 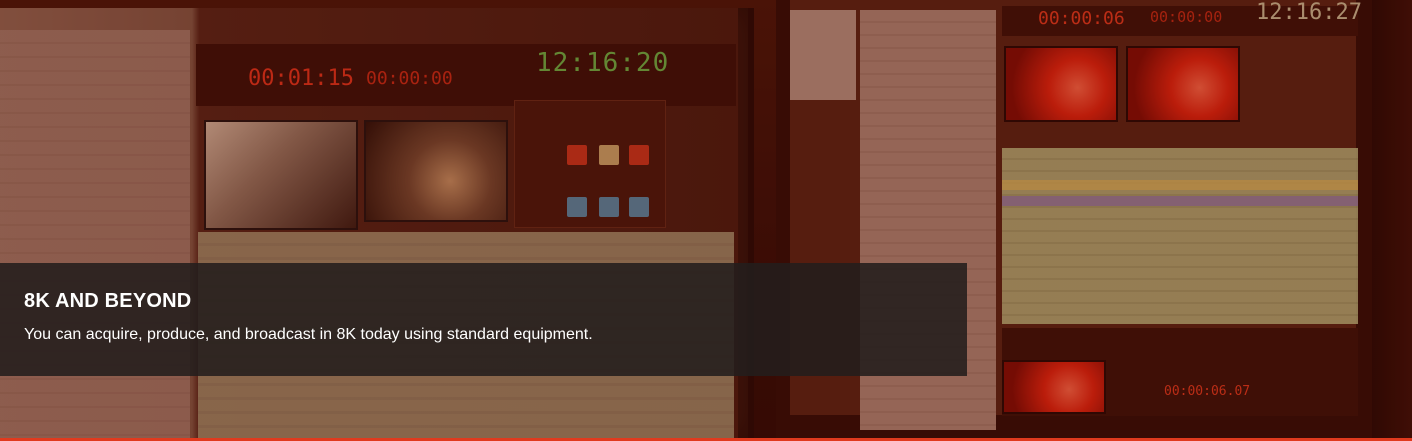 I want to click on folder-tree, so click(x=823, y=55).